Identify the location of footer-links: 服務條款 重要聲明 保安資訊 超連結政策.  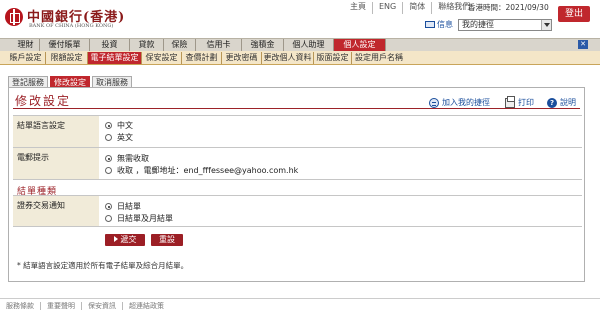
(88, 306).